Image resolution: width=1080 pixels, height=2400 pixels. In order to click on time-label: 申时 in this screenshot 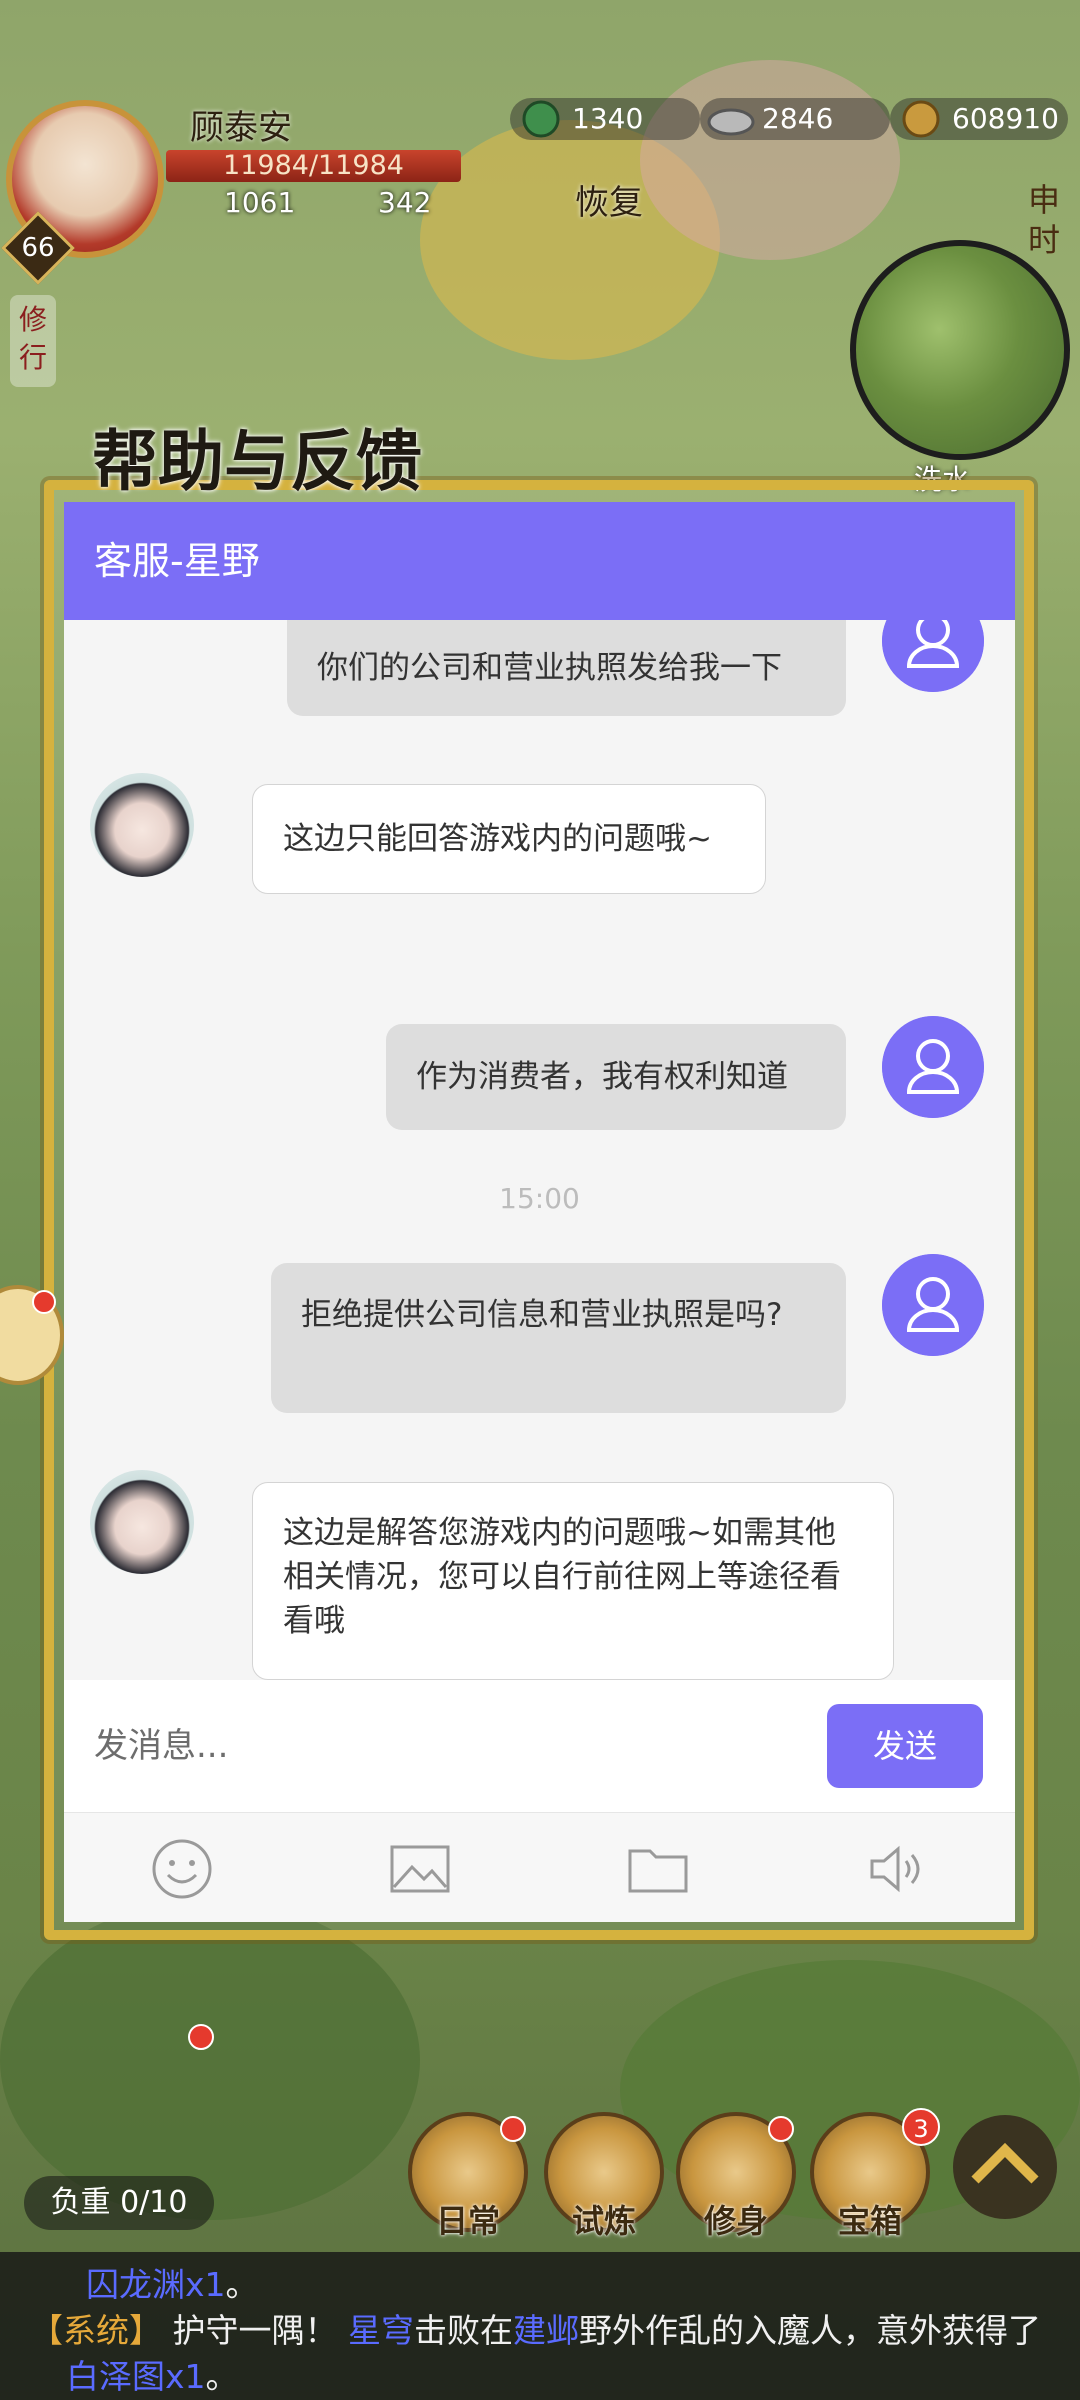, I will do `click(1043, 220)`.